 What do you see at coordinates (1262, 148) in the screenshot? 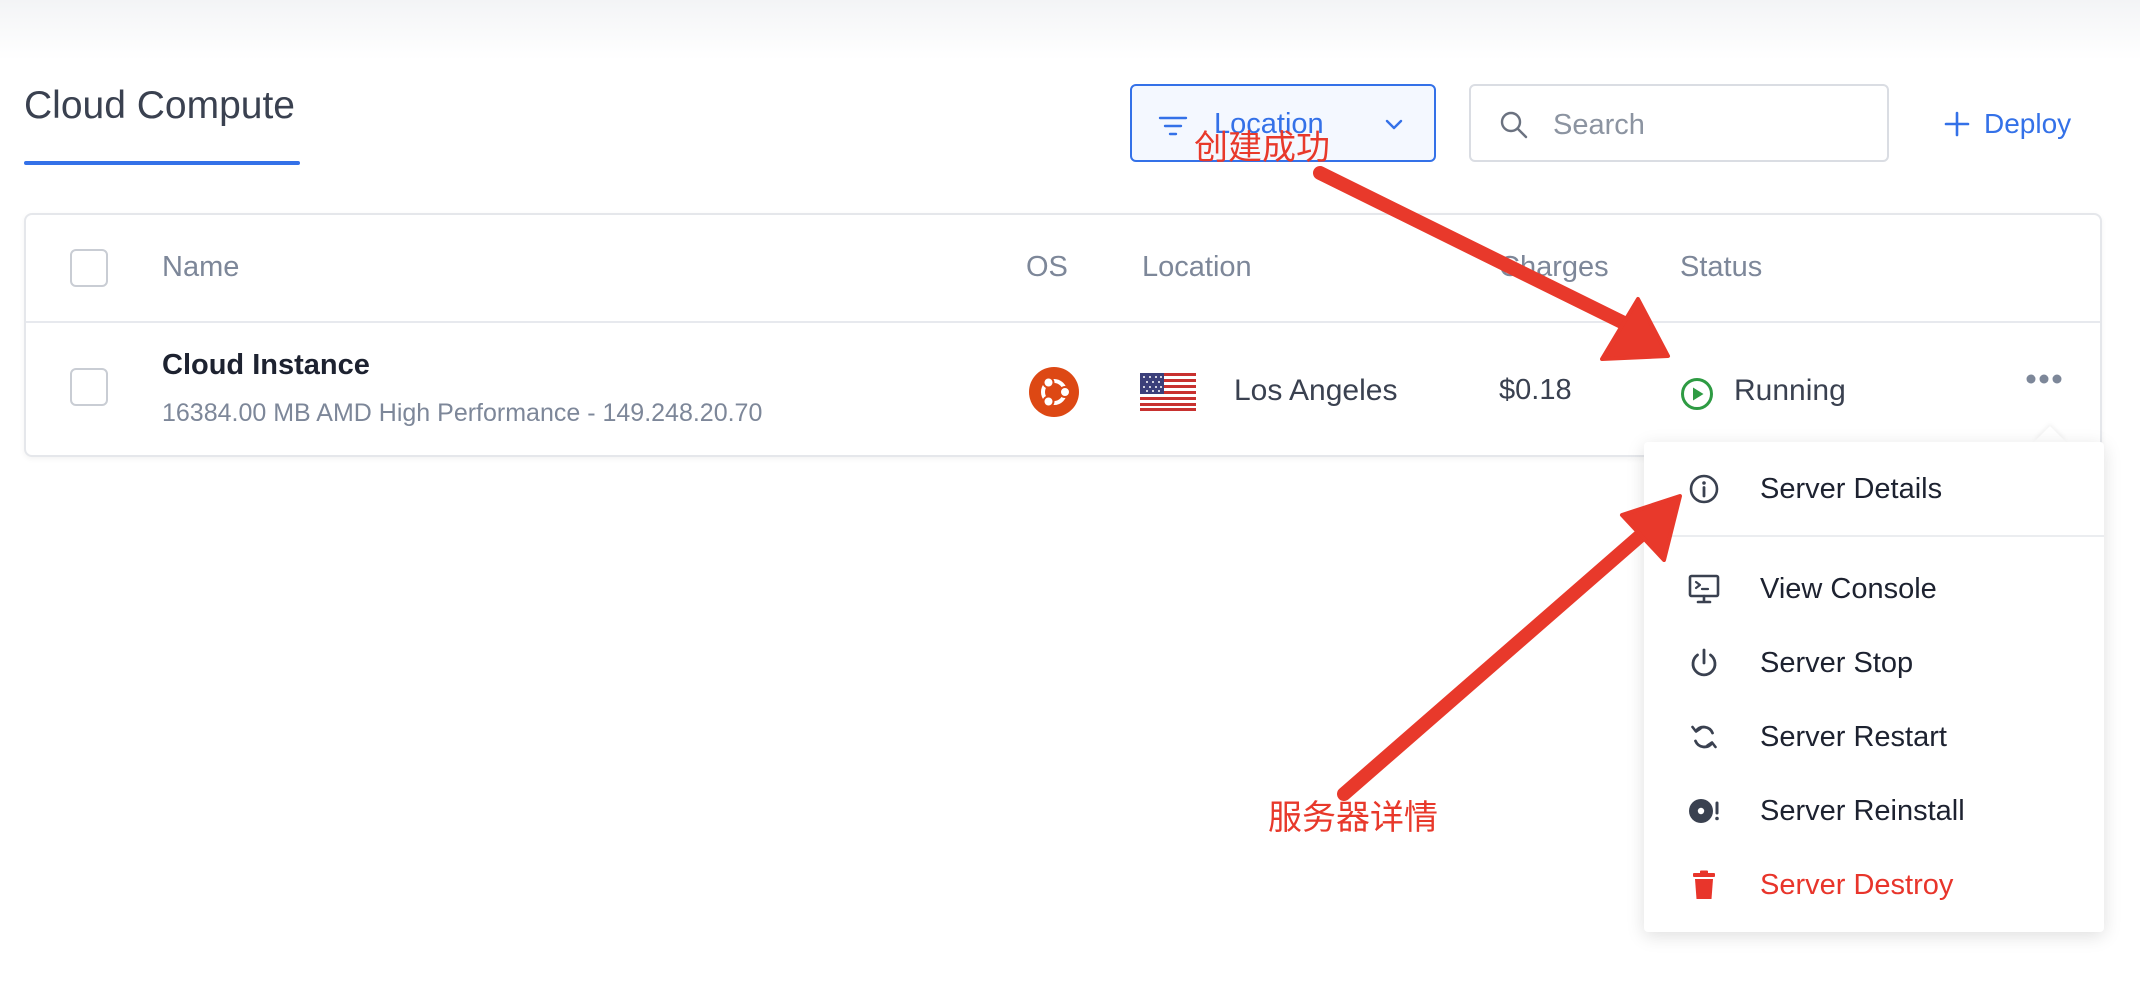
I see `annotation-created-success: 创建成功` at bounding box center [1262, 148].